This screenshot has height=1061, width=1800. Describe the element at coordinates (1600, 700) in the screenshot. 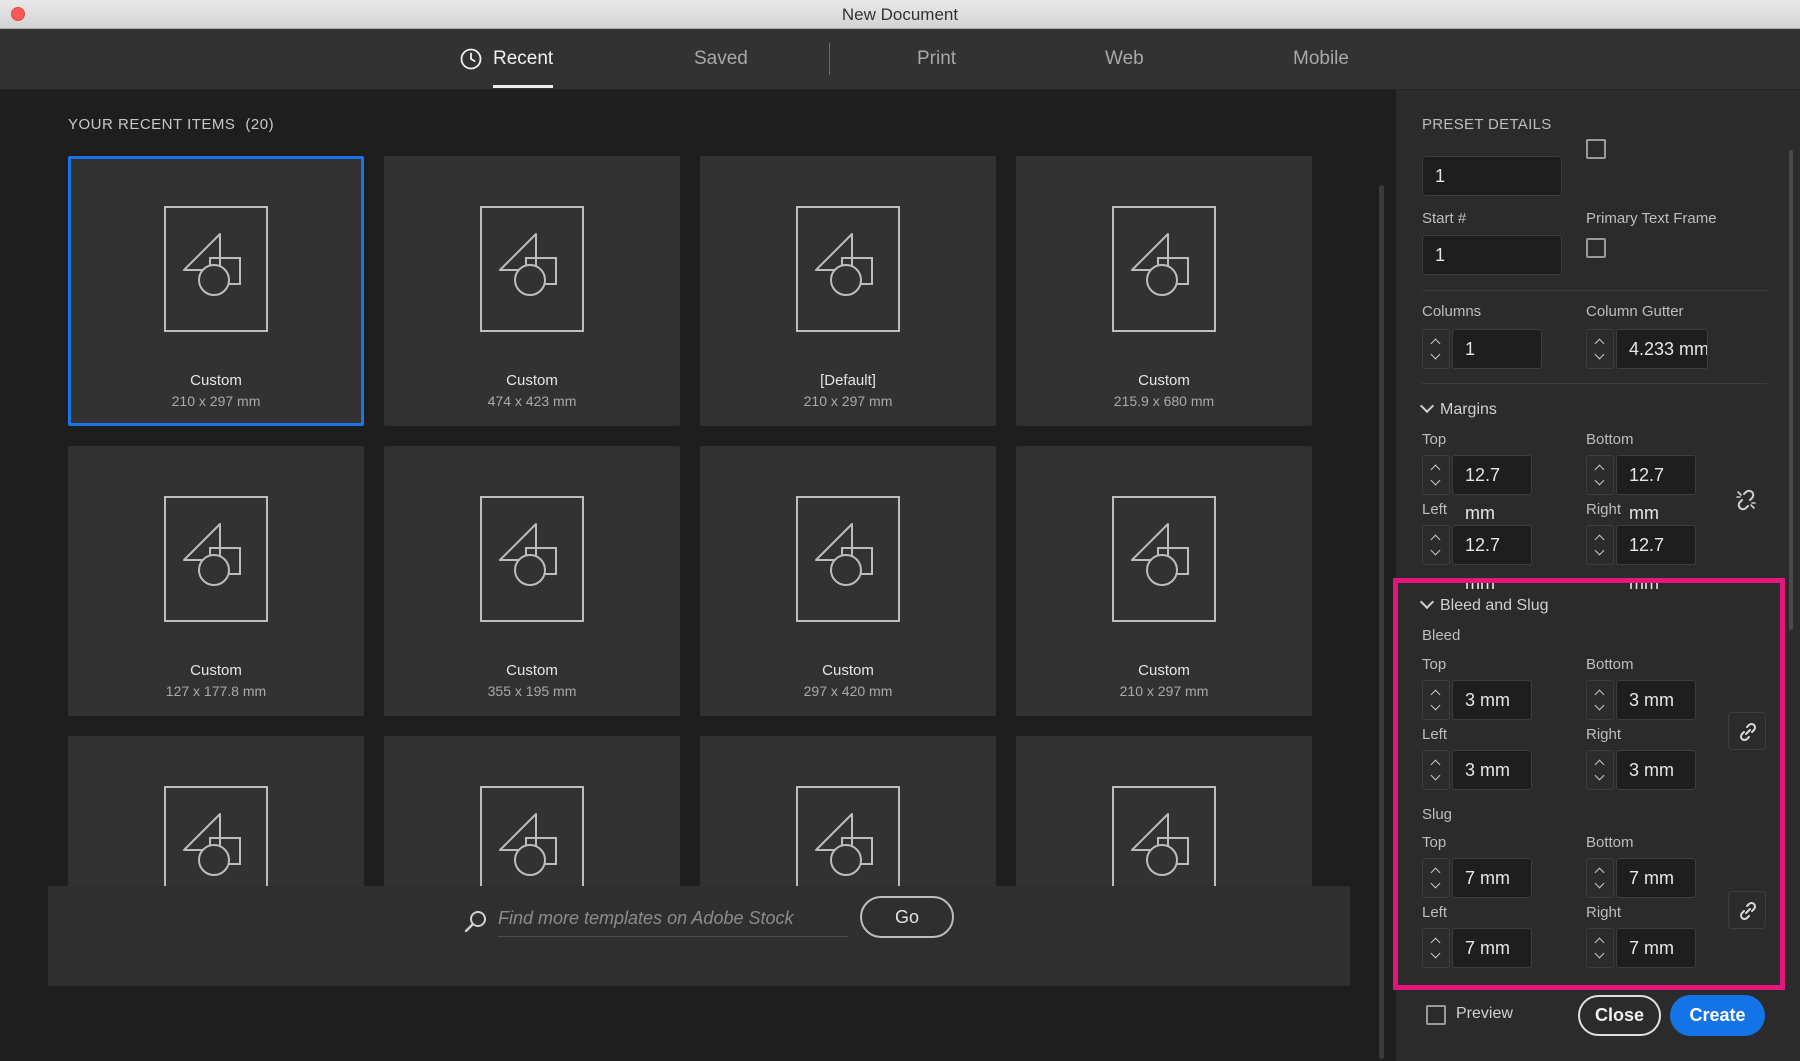

I see `bleed-bottom-stepper` at that location.